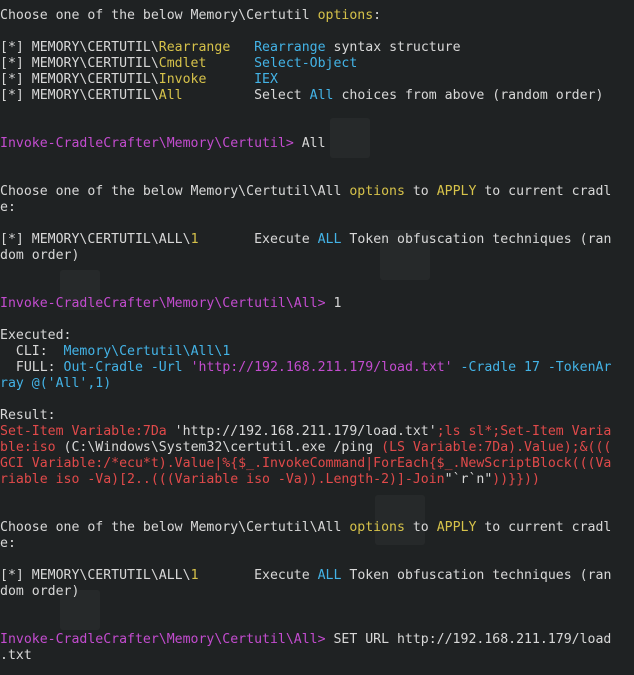 This screenshot has width=634, height=675. I want to click on terminal-text-segment: "`r`n", so click(468, 479).